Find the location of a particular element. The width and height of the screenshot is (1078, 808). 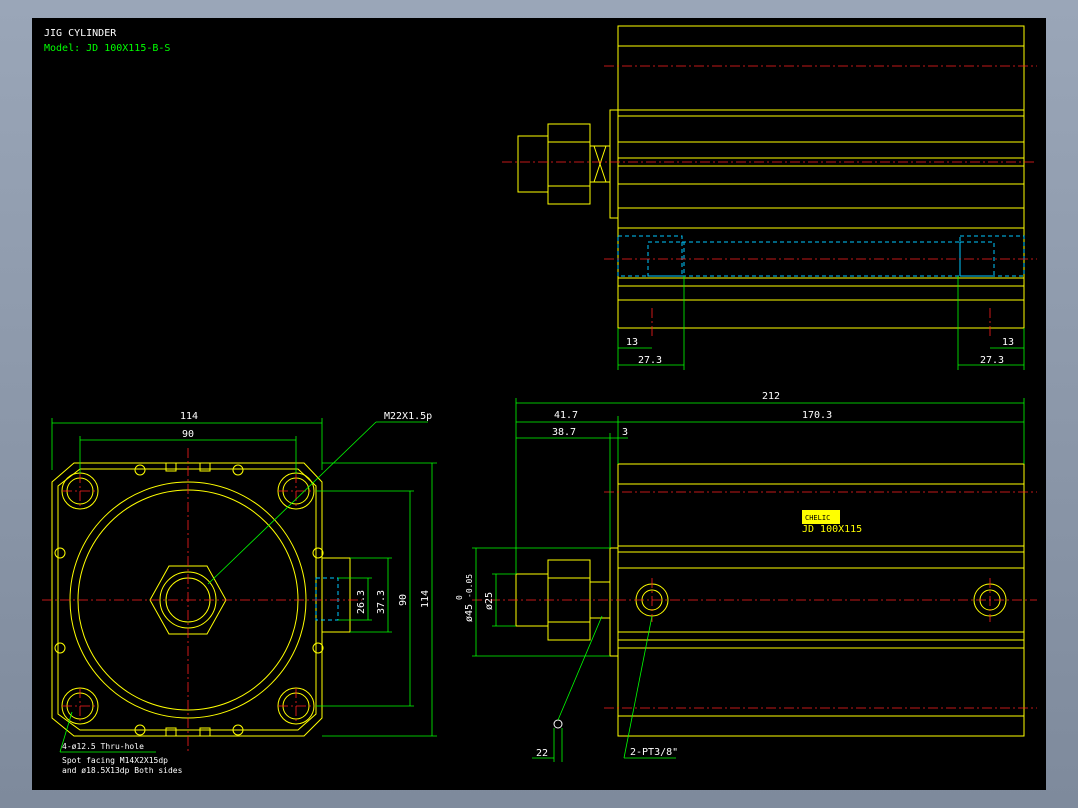

model-label: Model: JD 100X115-B-S is located at coordinates (107, 48).